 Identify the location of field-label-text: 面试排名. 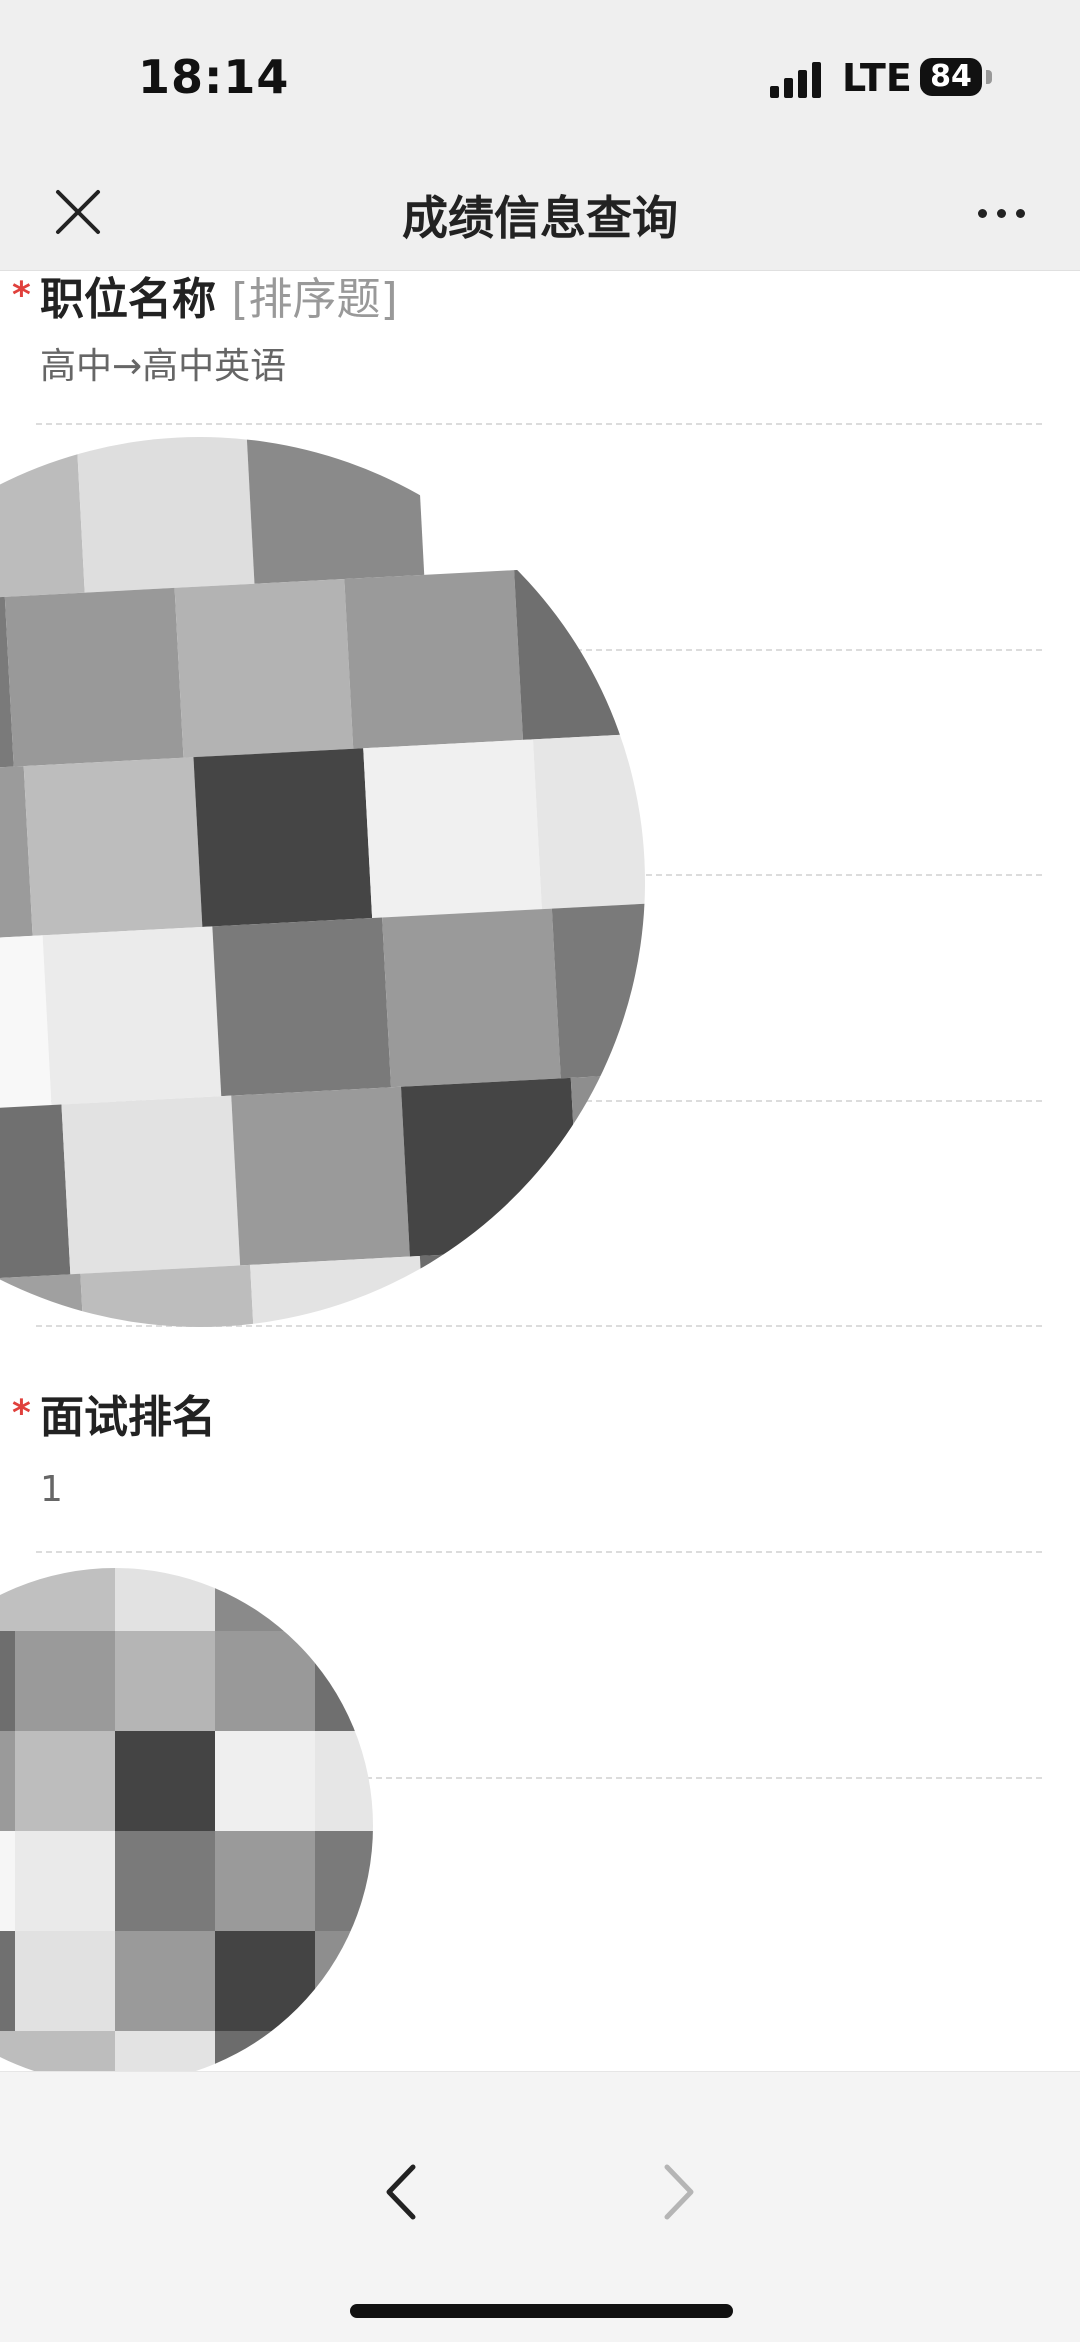
(128, 1417).